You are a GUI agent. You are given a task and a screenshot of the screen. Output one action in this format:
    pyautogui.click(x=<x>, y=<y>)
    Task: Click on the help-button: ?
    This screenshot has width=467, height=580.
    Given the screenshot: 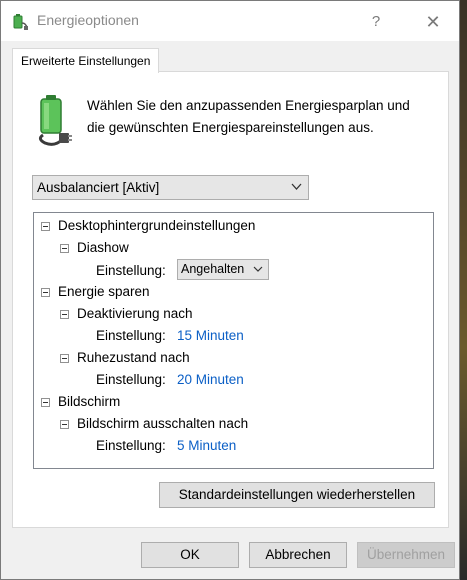 What is the action you would take?
    pyautogui.click(x=376, y=22)
    